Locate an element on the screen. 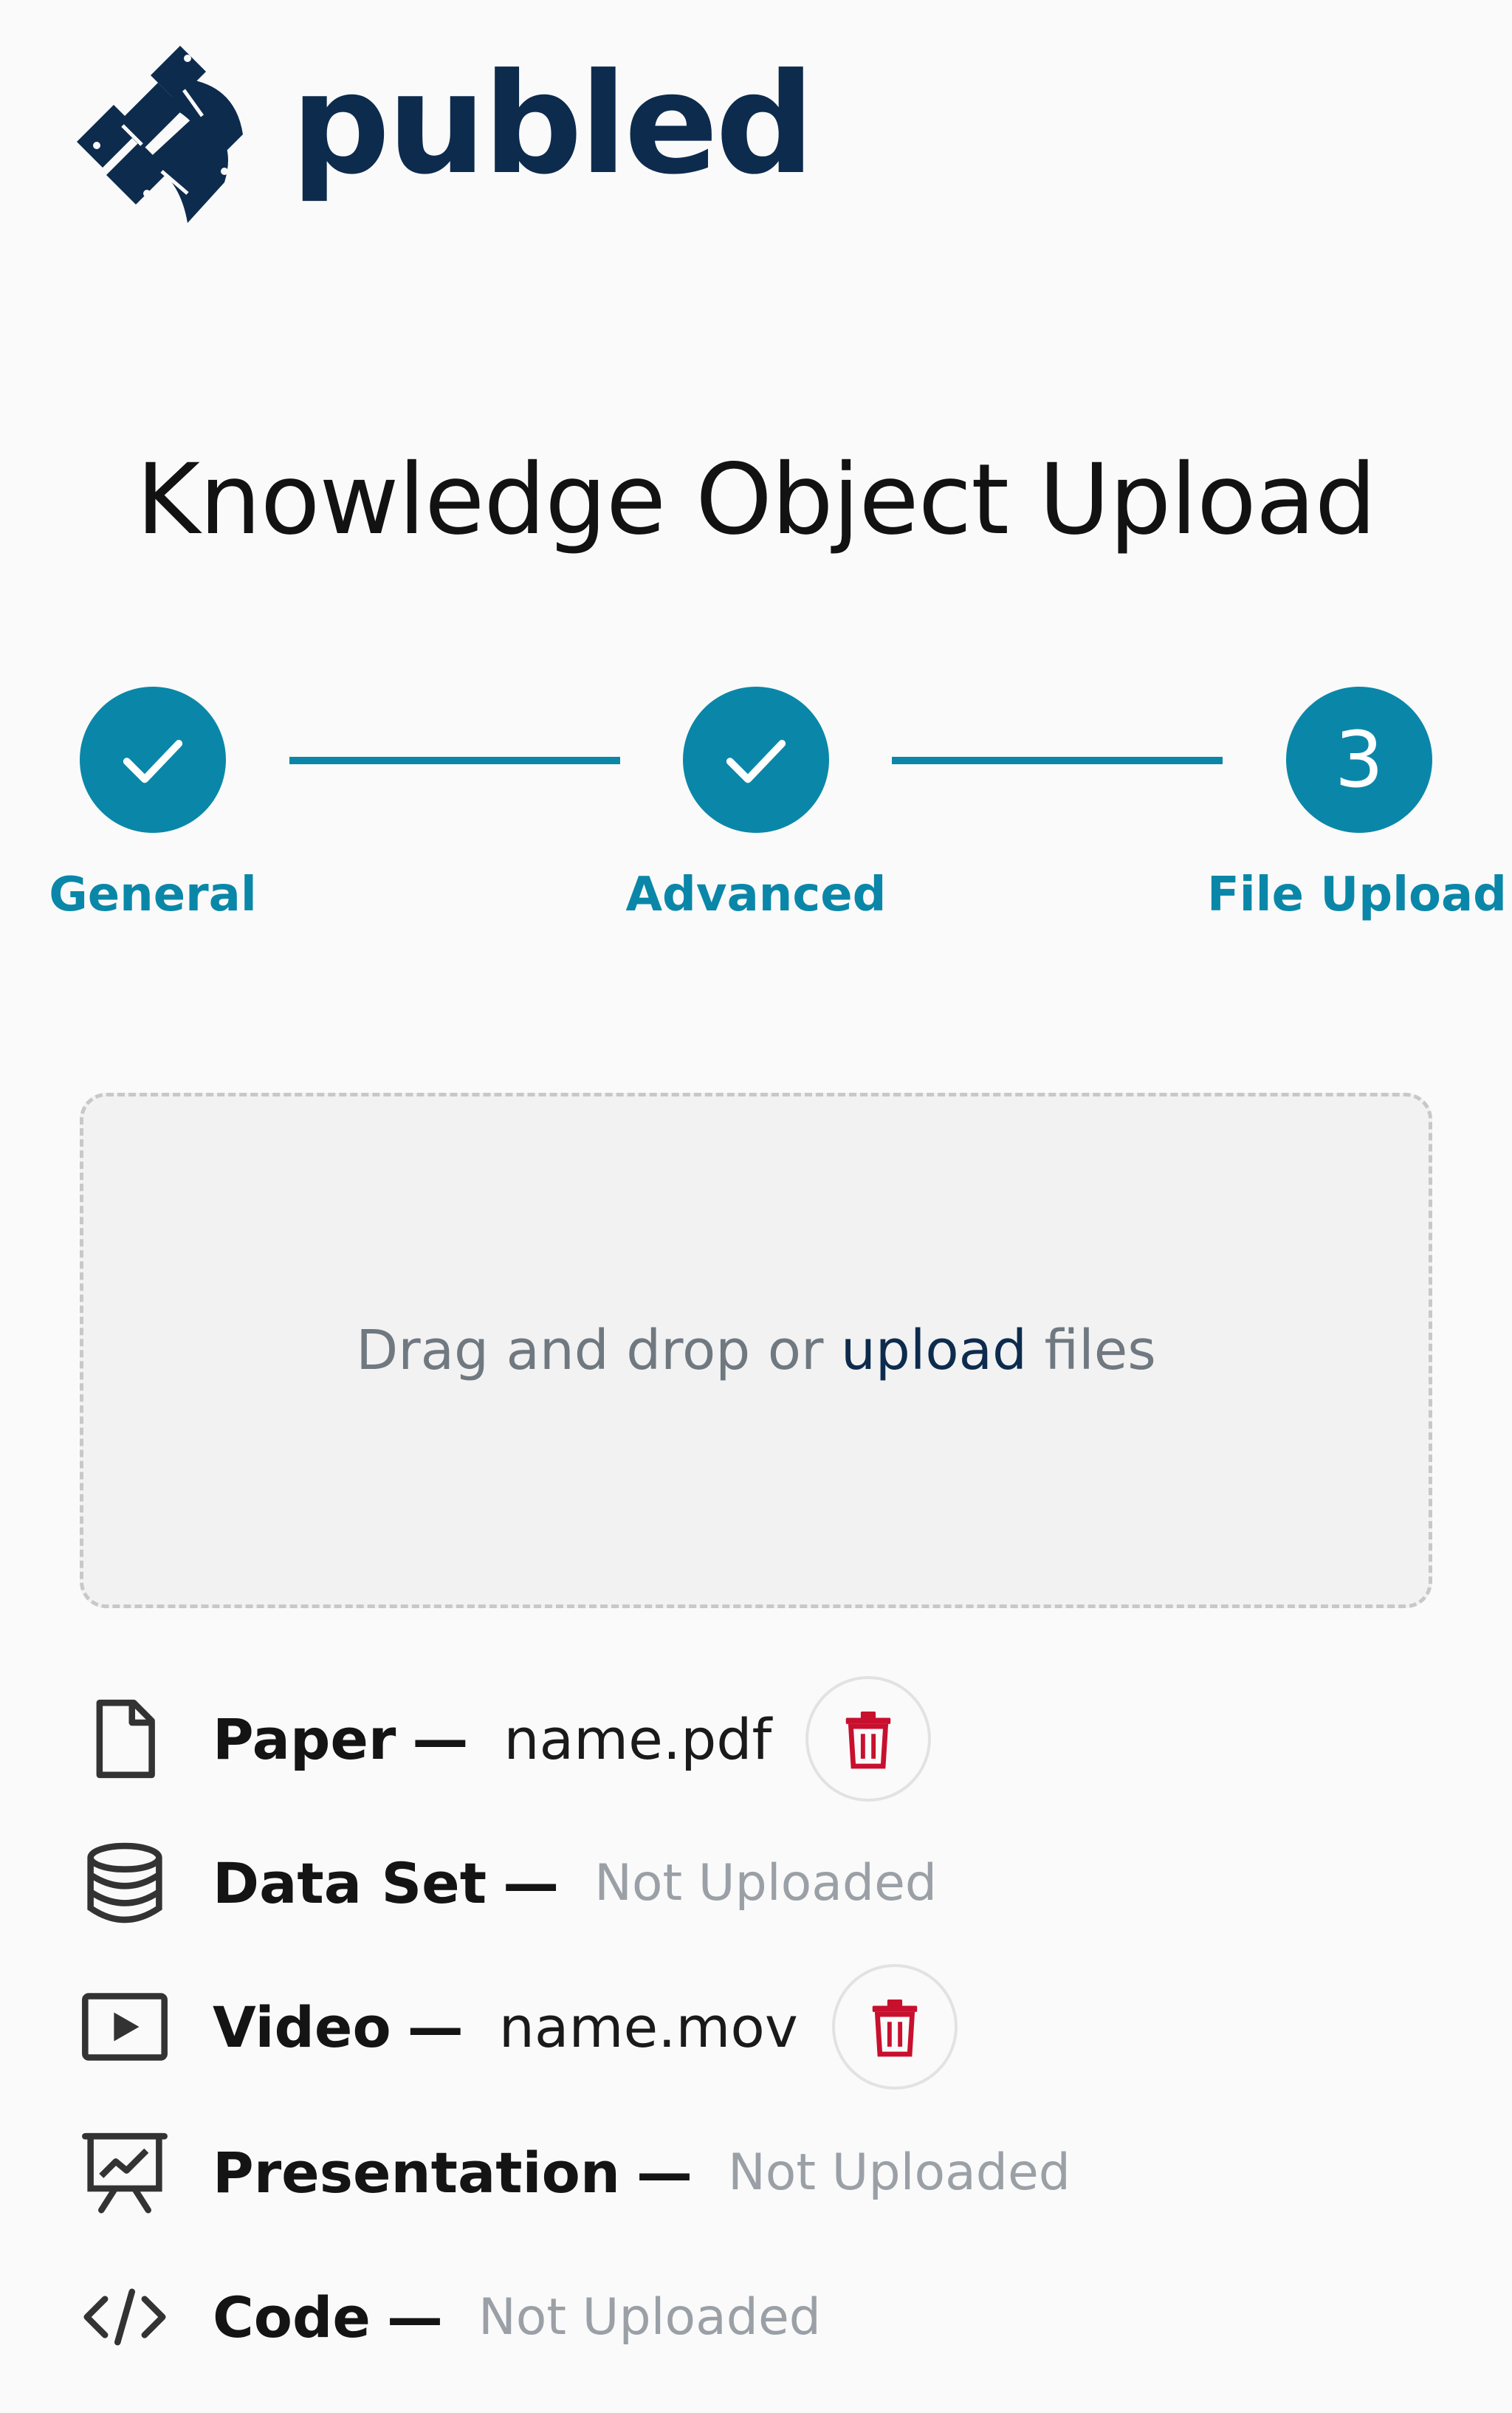 This screenshot has height=2413, width=1512. delete-paper-button is located at coordinates (868, 1739).